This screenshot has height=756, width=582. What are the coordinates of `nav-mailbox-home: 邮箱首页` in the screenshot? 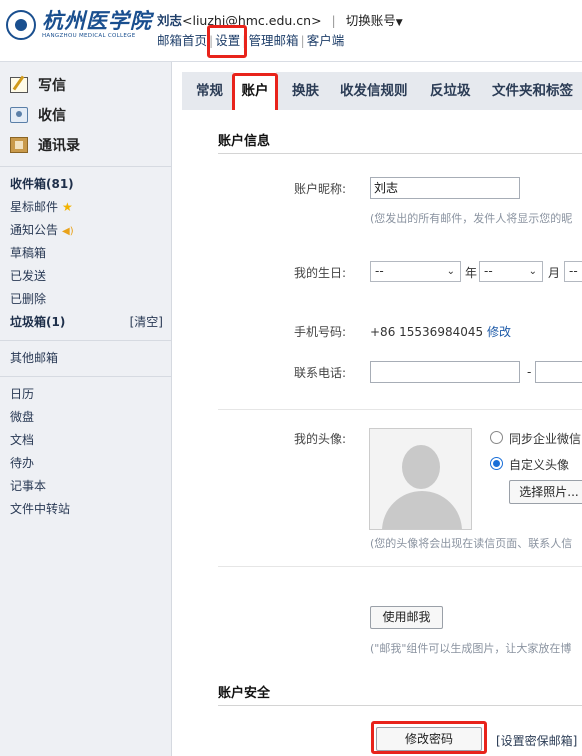 It's located at (182, 40).